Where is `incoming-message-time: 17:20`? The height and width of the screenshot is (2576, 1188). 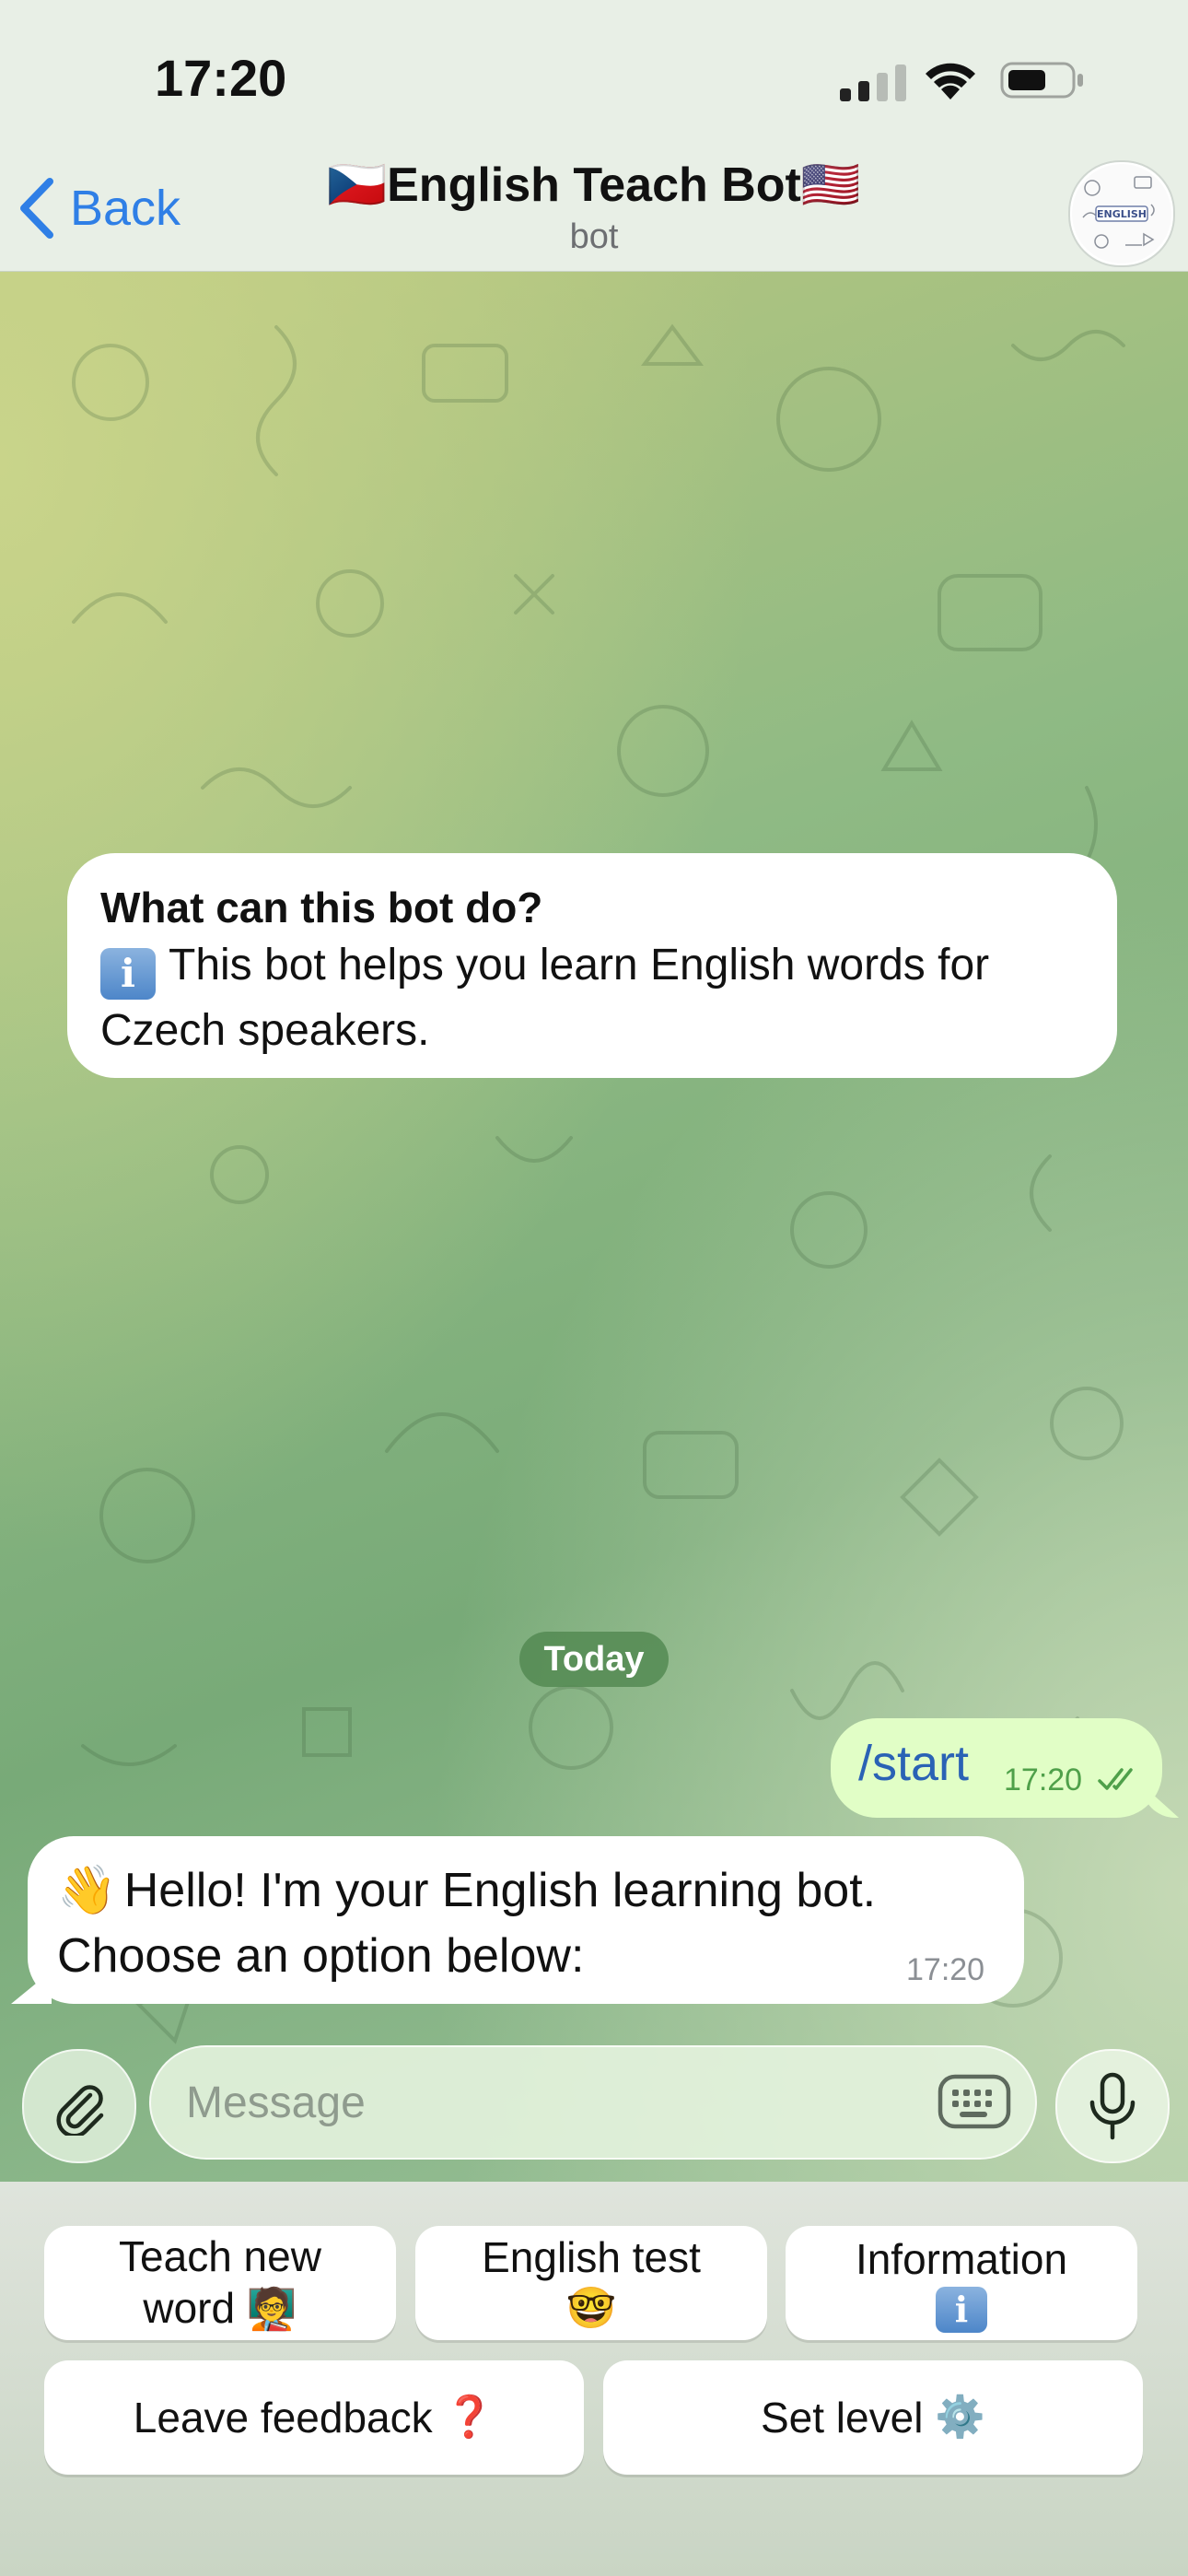 incoming-message-time: 17:20 is located at coordinates (945, 1970).